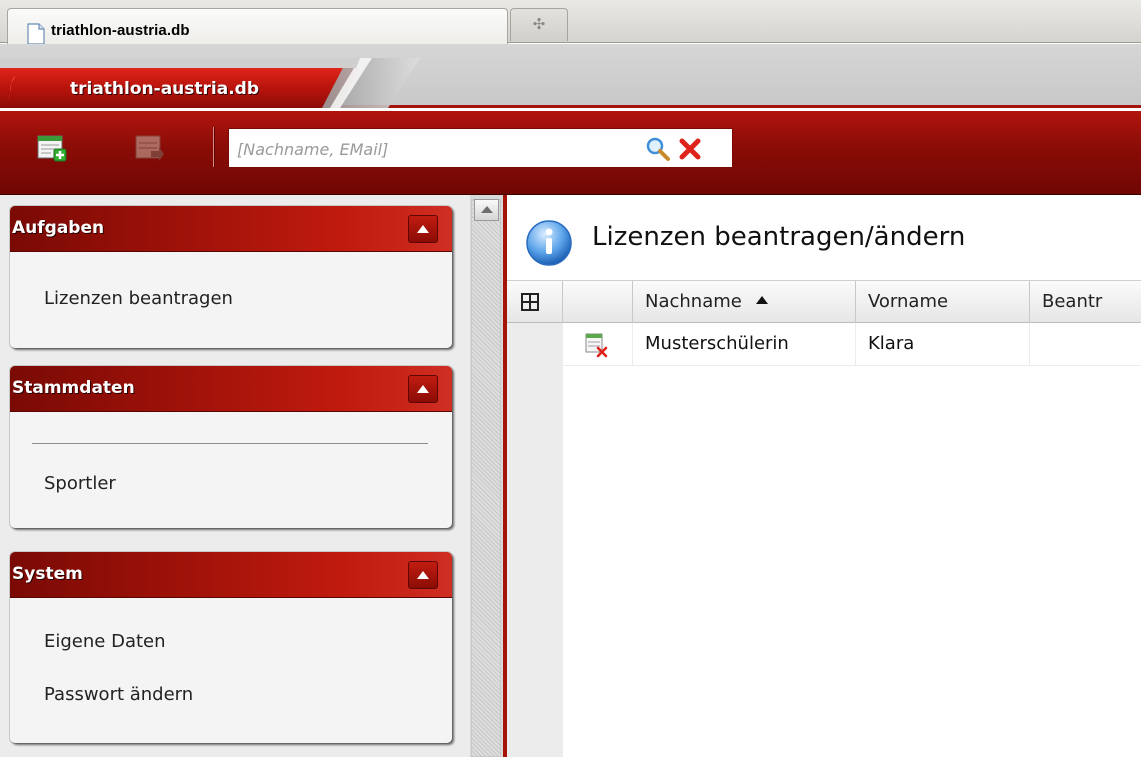 The height and width of the screenshot is (757, 1141). What do you see at coordinates (80, 483) in the screenshot?
I see `sidebar-item-sportler: Sportler` at bounding box center [80, 483].